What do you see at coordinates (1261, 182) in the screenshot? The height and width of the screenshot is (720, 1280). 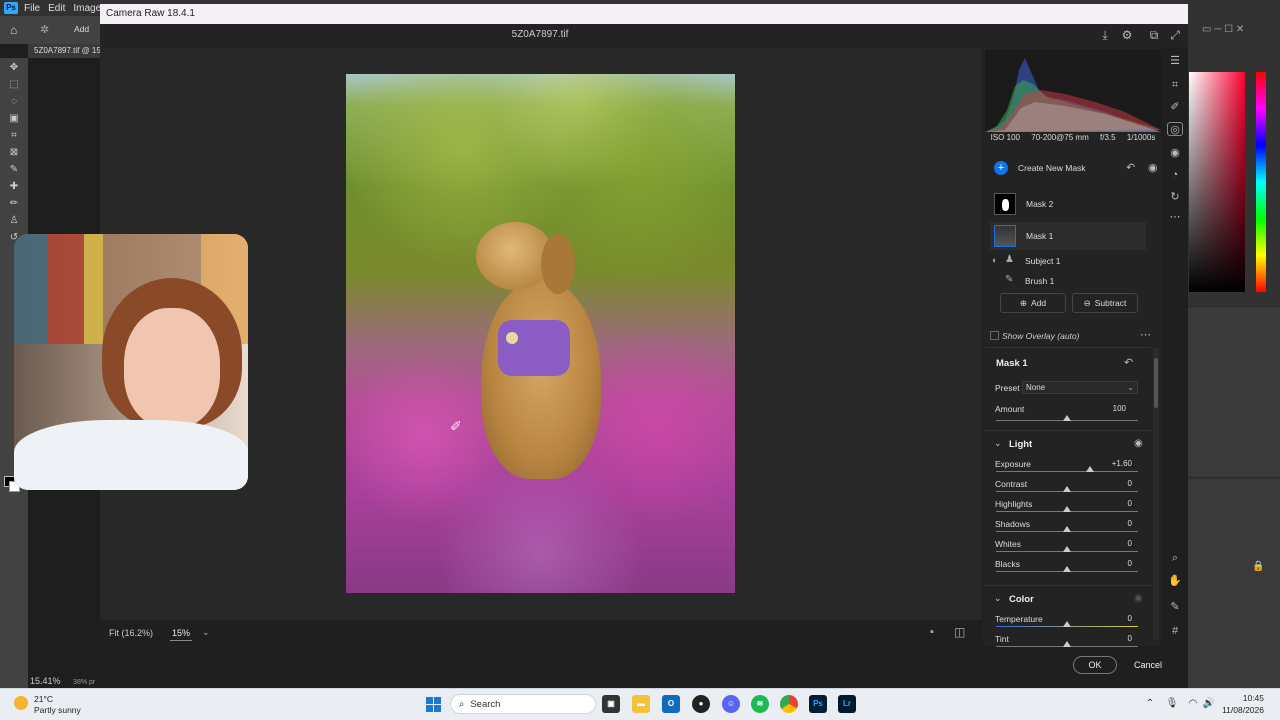 I see `hue-slider` at bounding box center [1261, 182].